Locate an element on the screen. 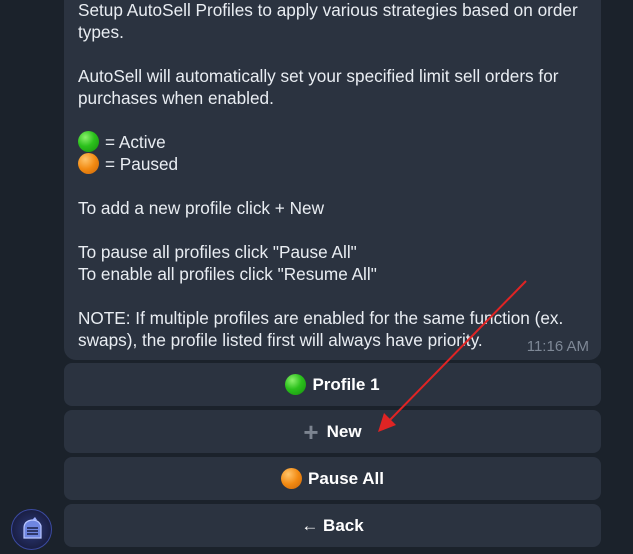 This screenshot has width=633, height=554. message-line: purchases when enabled. is located at coordinates (176, 98).